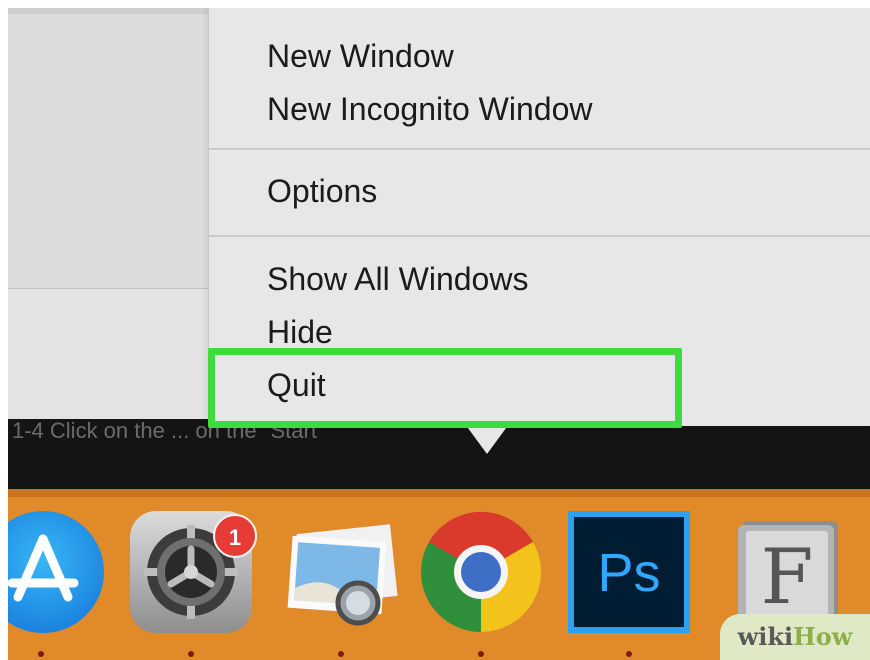 The width and height of the screenshot is (870, 660). Describe the element at coordinates (341, 572) in the screenshot. I see `preview-icon` at that location.